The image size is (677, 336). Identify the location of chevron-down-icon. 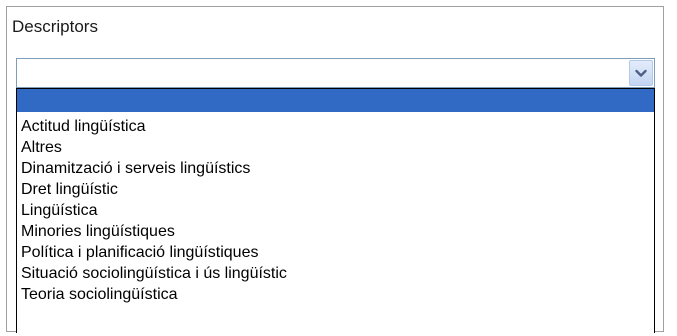
(641, 73).